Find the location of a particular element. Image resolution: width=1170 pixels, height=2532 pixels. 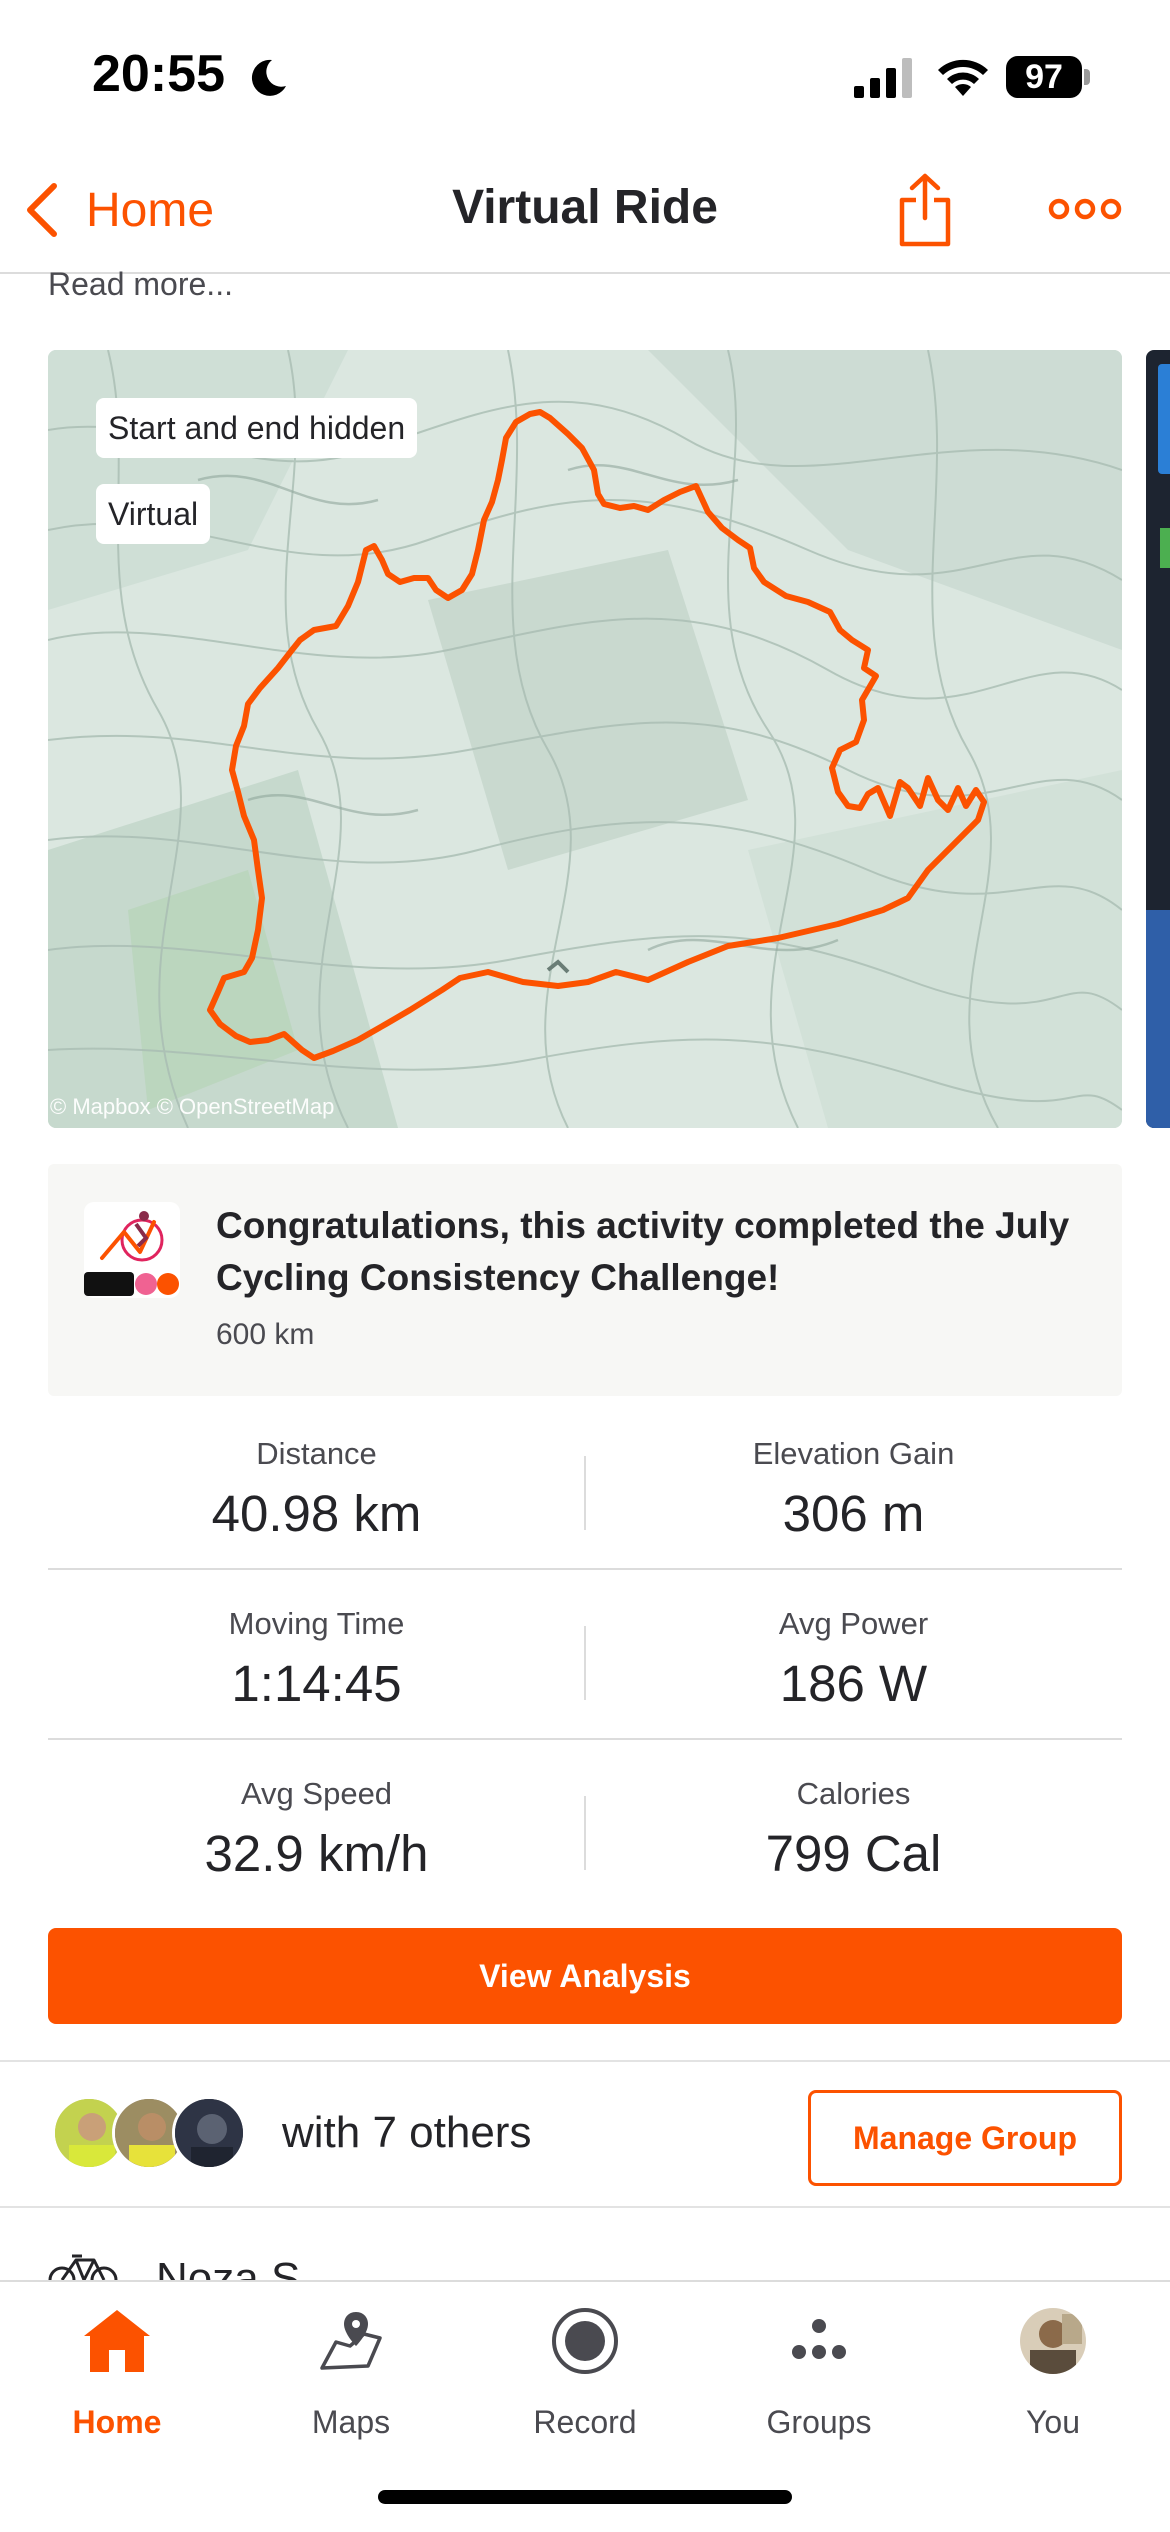

group-activity-row: with 7 others Manage Group is located at coordinates (585, 2134).